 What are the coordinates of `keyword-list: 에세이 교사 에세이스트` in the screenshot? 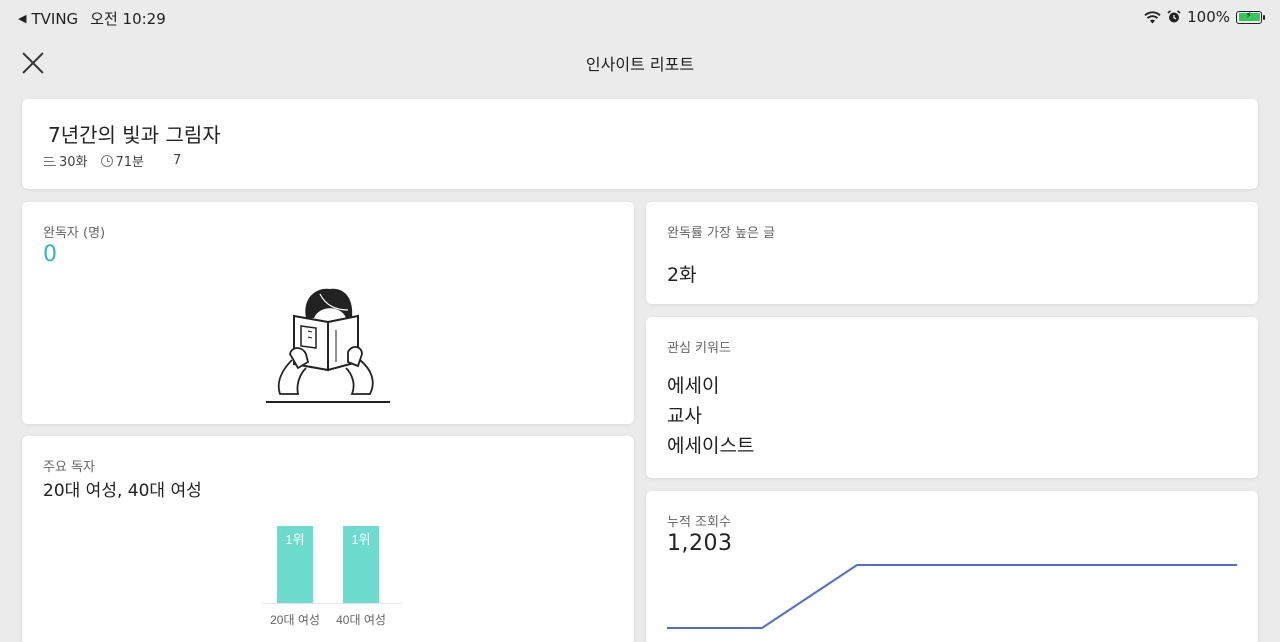 It's located at (710, 416).